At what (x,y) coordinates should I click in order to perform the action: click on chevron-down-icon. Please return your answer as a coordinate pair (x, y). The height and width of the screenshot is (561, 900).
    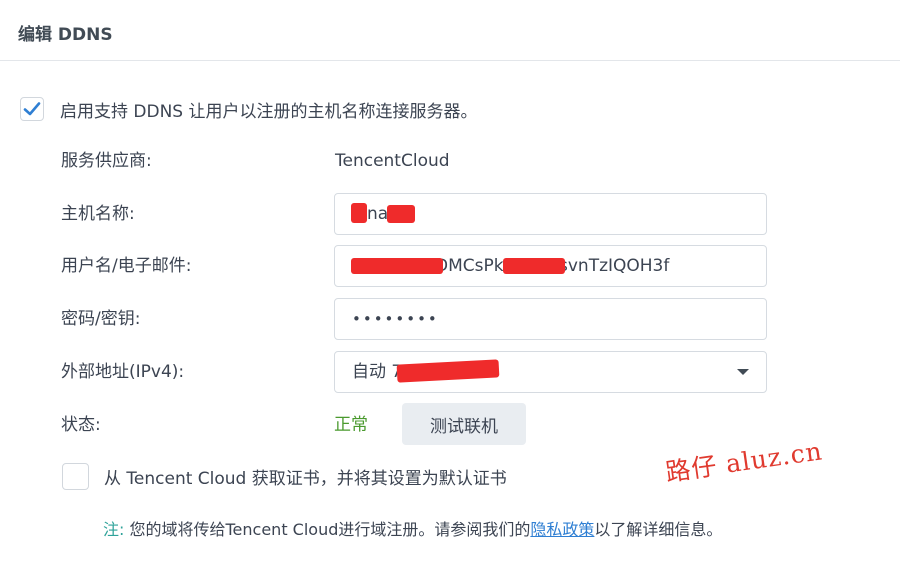
    Looking at the image, I should click on (743, 372).